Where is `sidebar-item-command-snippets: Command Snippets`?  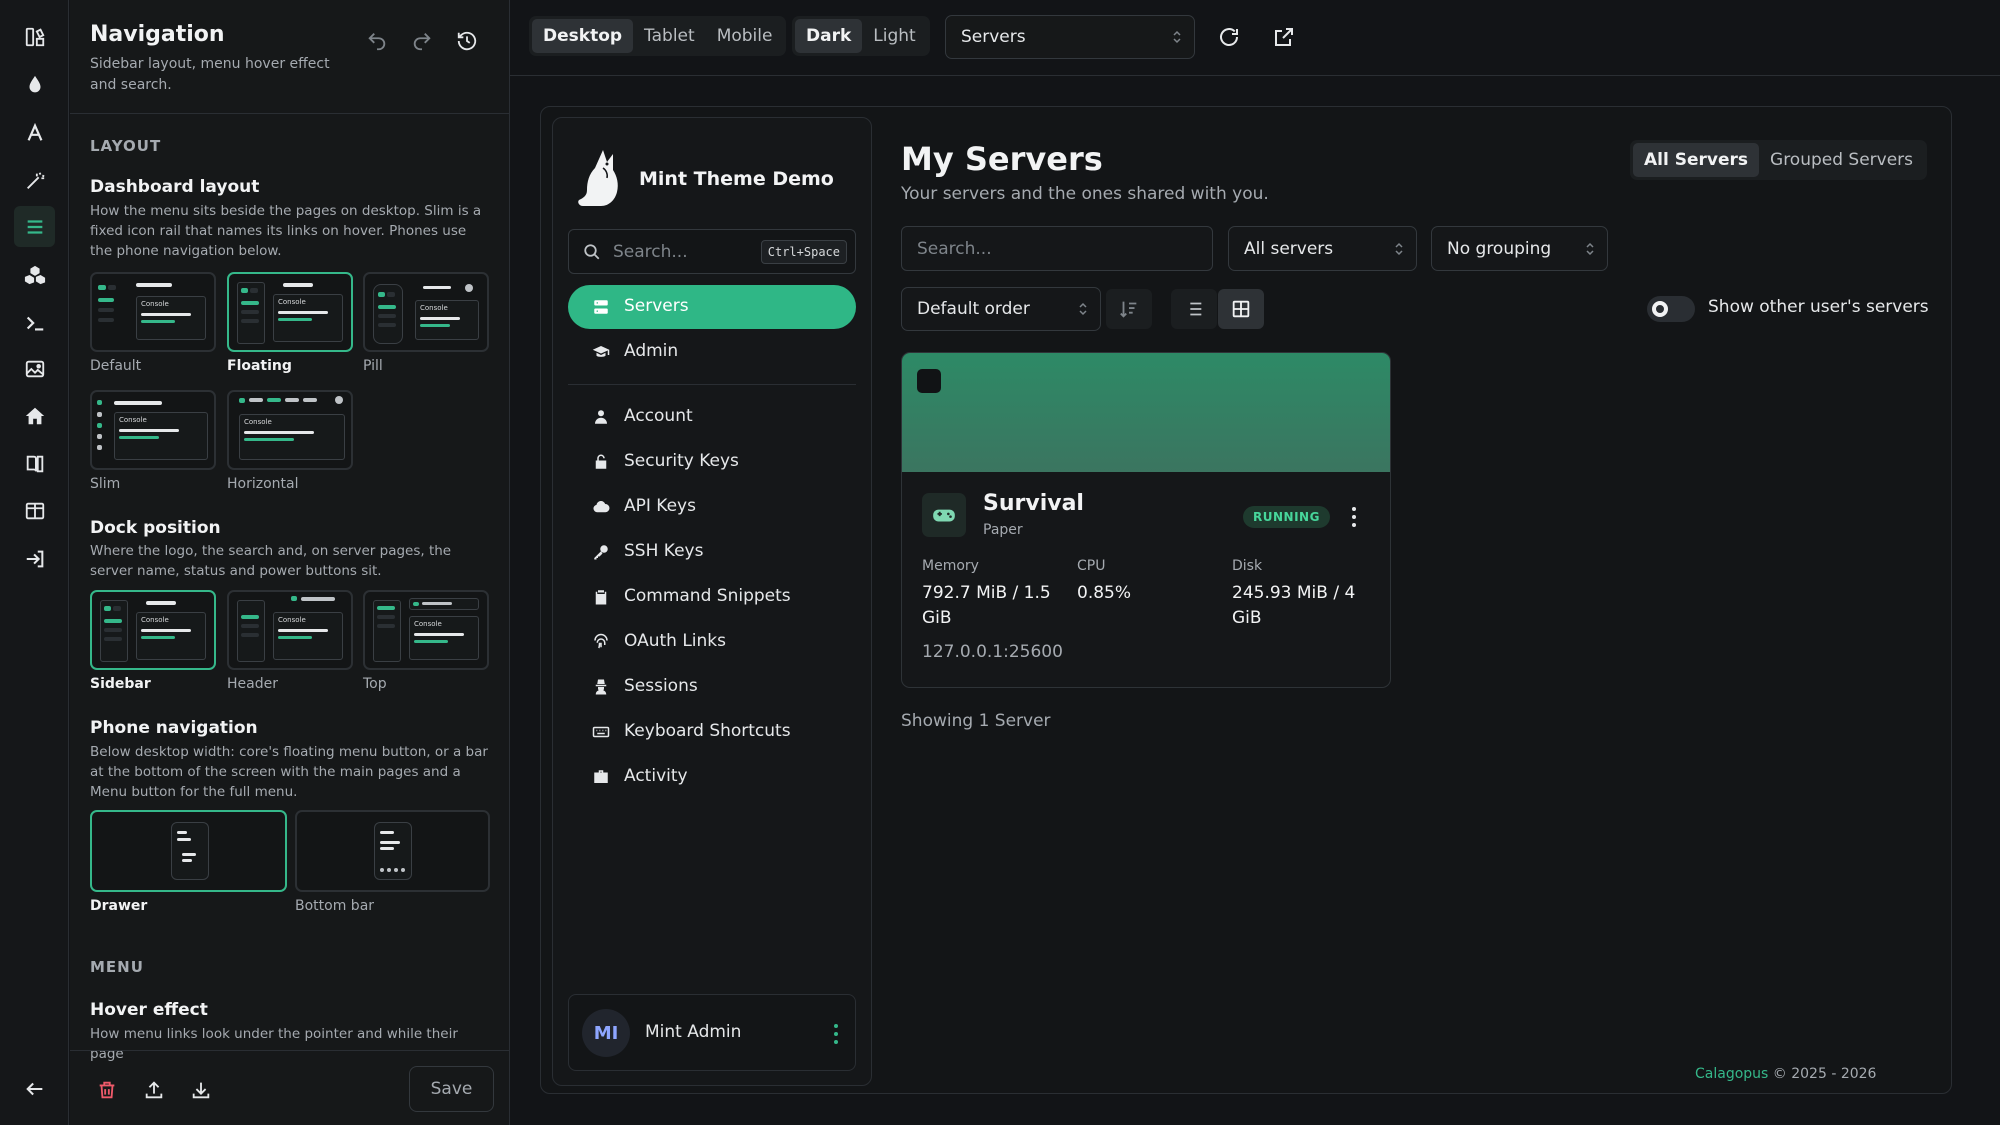
sidebar-item-command-snippets: Command Snippets is located at coordinates (712, 597).